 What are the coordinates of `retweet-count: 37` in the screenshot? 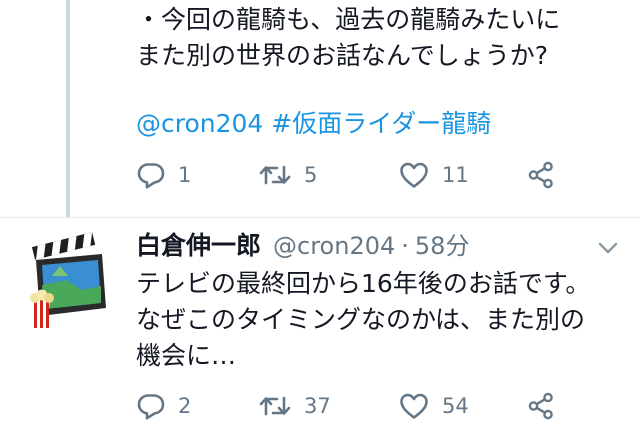 It's located at (317, 406).